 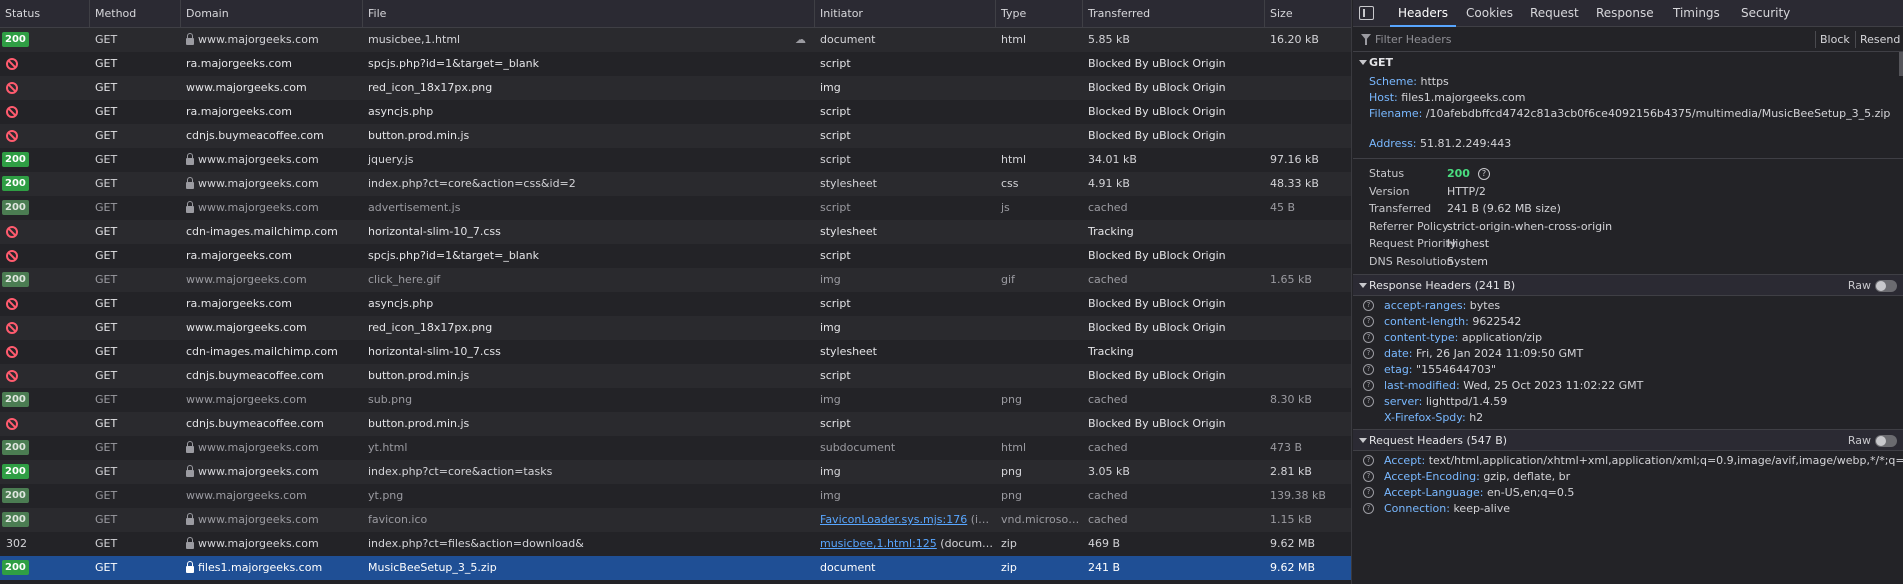 What do you see at coordinates (1765, 13) in the screenshot?
I see `tab-security: Security` at bounding box center [1765, 13].